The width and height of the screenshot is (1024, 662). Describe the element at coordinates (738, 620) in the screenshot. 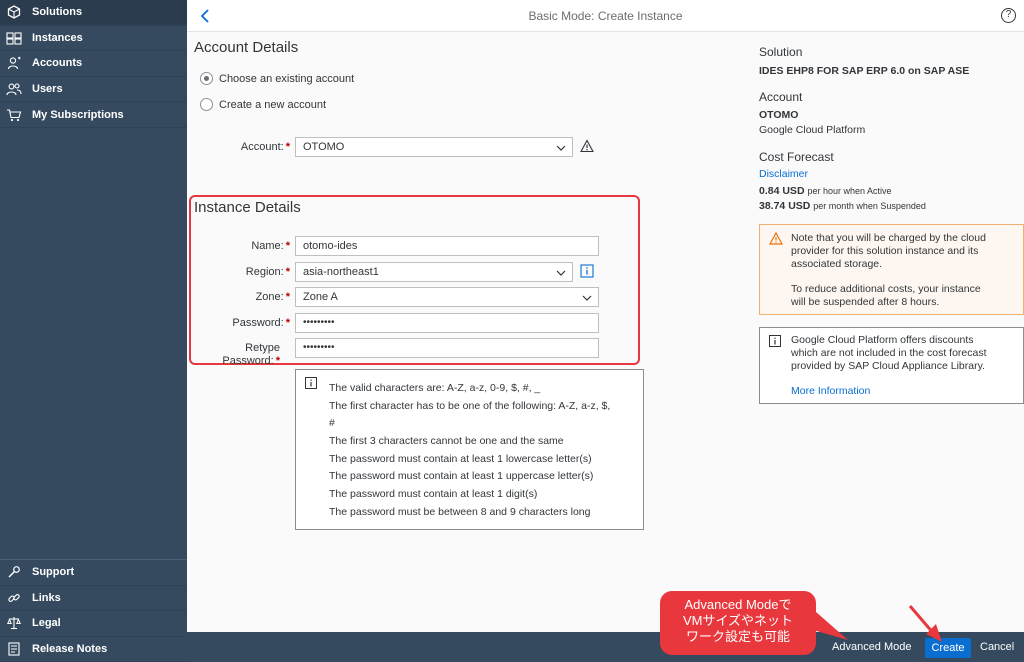

I see `callout-text: VMサイズやネット` at that location.